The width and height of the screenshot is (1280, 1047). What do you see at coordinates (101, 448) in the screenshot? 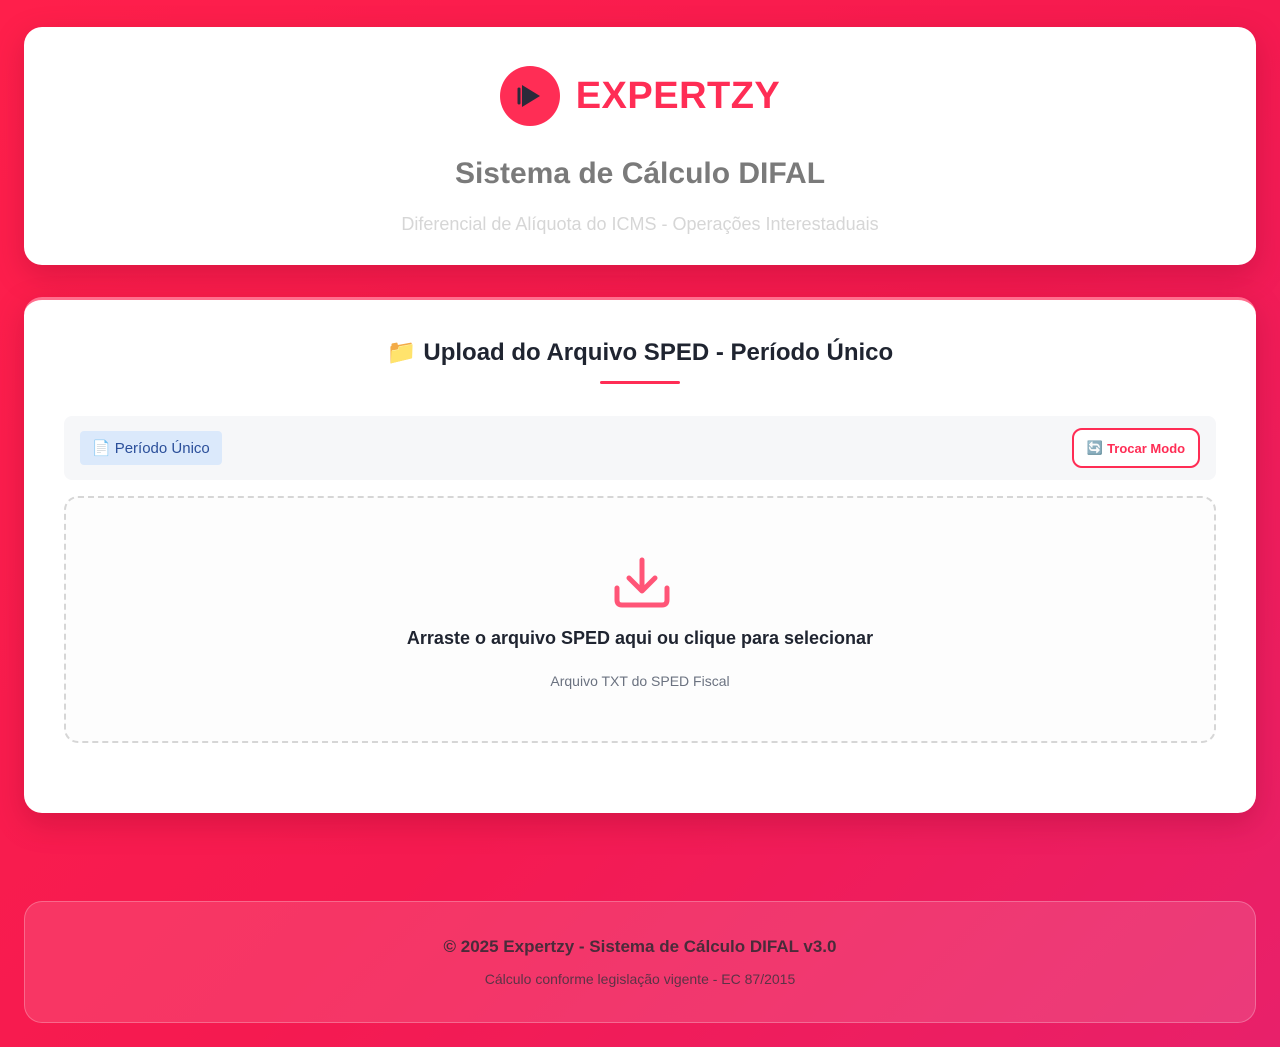
I see `document-icon: 📄` at bounding box center [101, 448].